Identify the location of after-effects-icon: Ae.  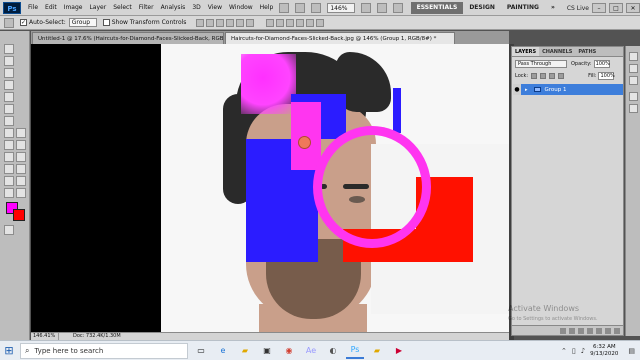
(311, 351).